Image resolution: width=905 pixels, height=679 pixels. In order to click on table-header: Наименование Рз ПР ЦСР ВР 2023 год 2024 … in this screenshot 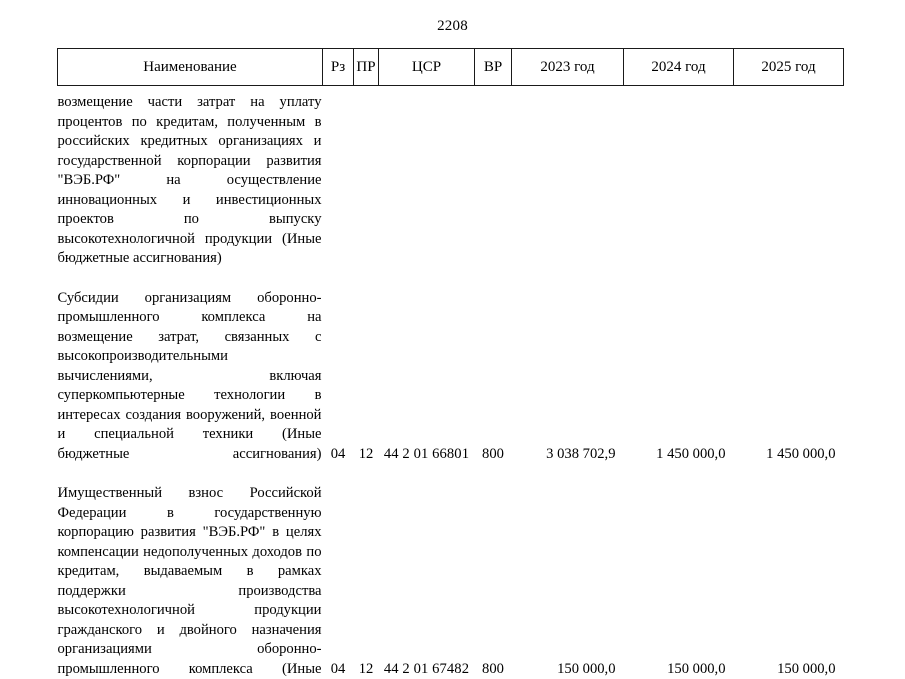, I will do `click(451, 67)`.